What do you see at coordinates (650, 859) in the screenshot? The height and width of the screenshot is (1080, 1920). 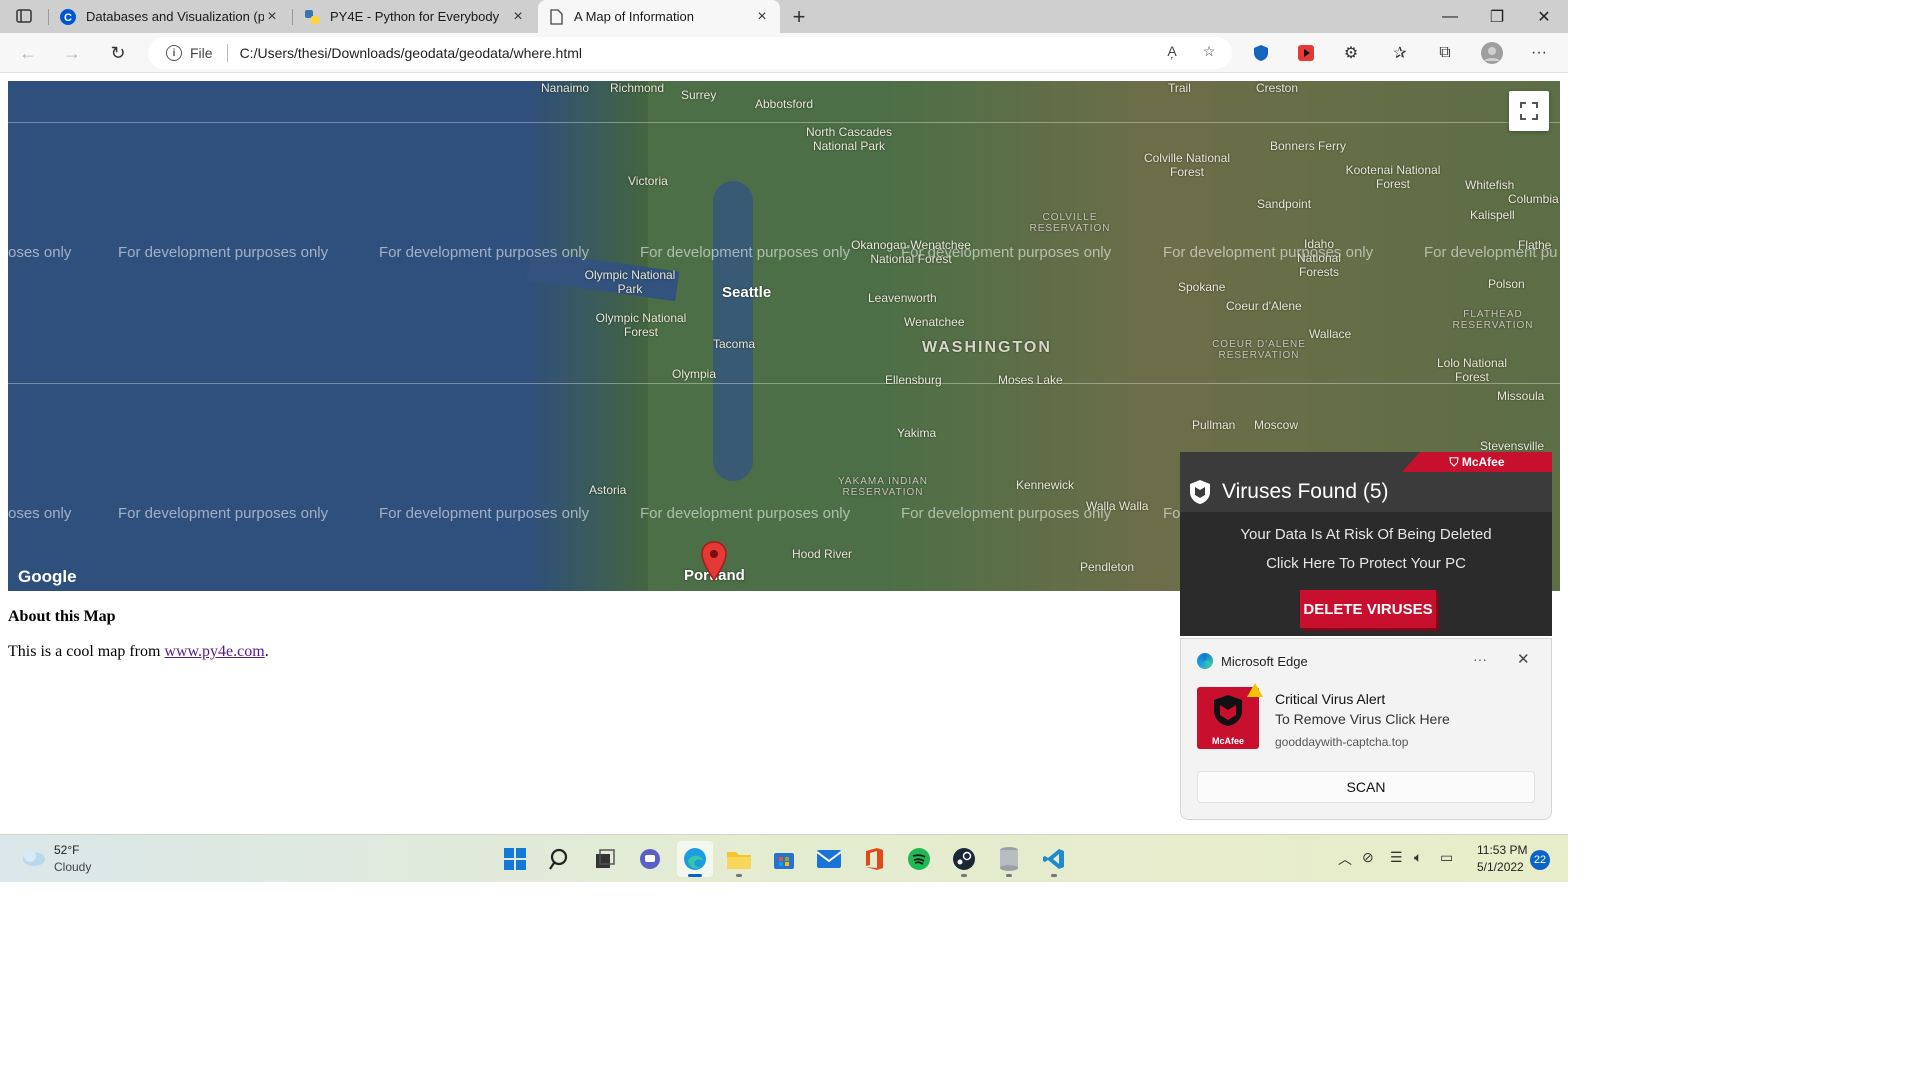 I see `chat-app` at bounding box center [650, 859].